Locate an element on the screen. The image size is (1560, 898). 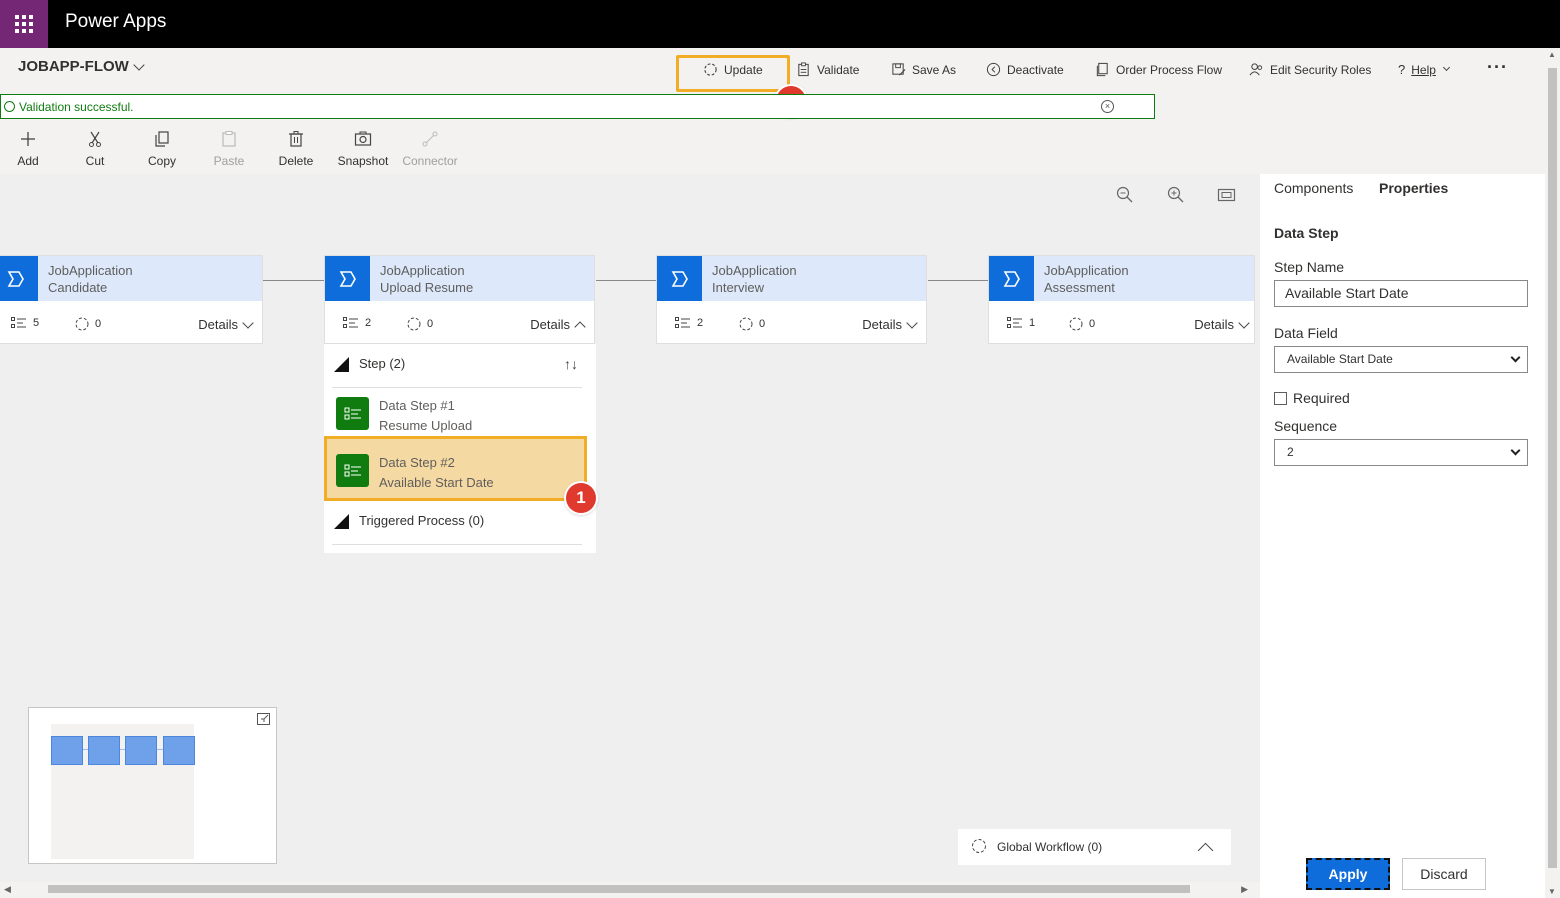
validate-button: Validate is located at coordinates (827, 69).